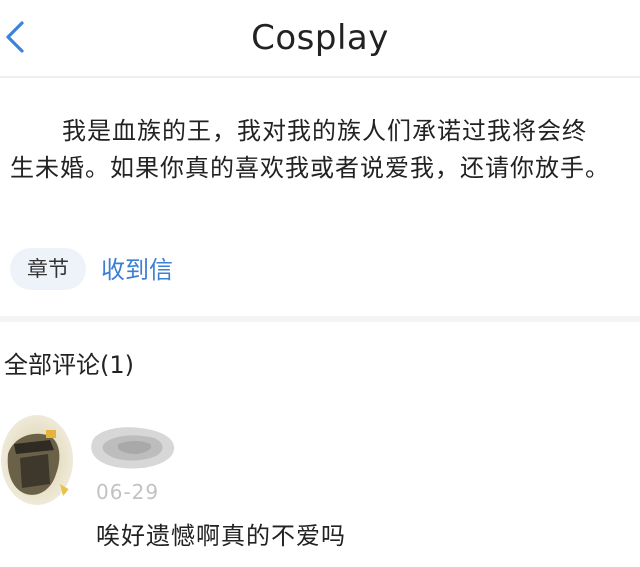  I want to click on comment-text: 唉好遗憾啊真的不爱吗, so click(221, 536).